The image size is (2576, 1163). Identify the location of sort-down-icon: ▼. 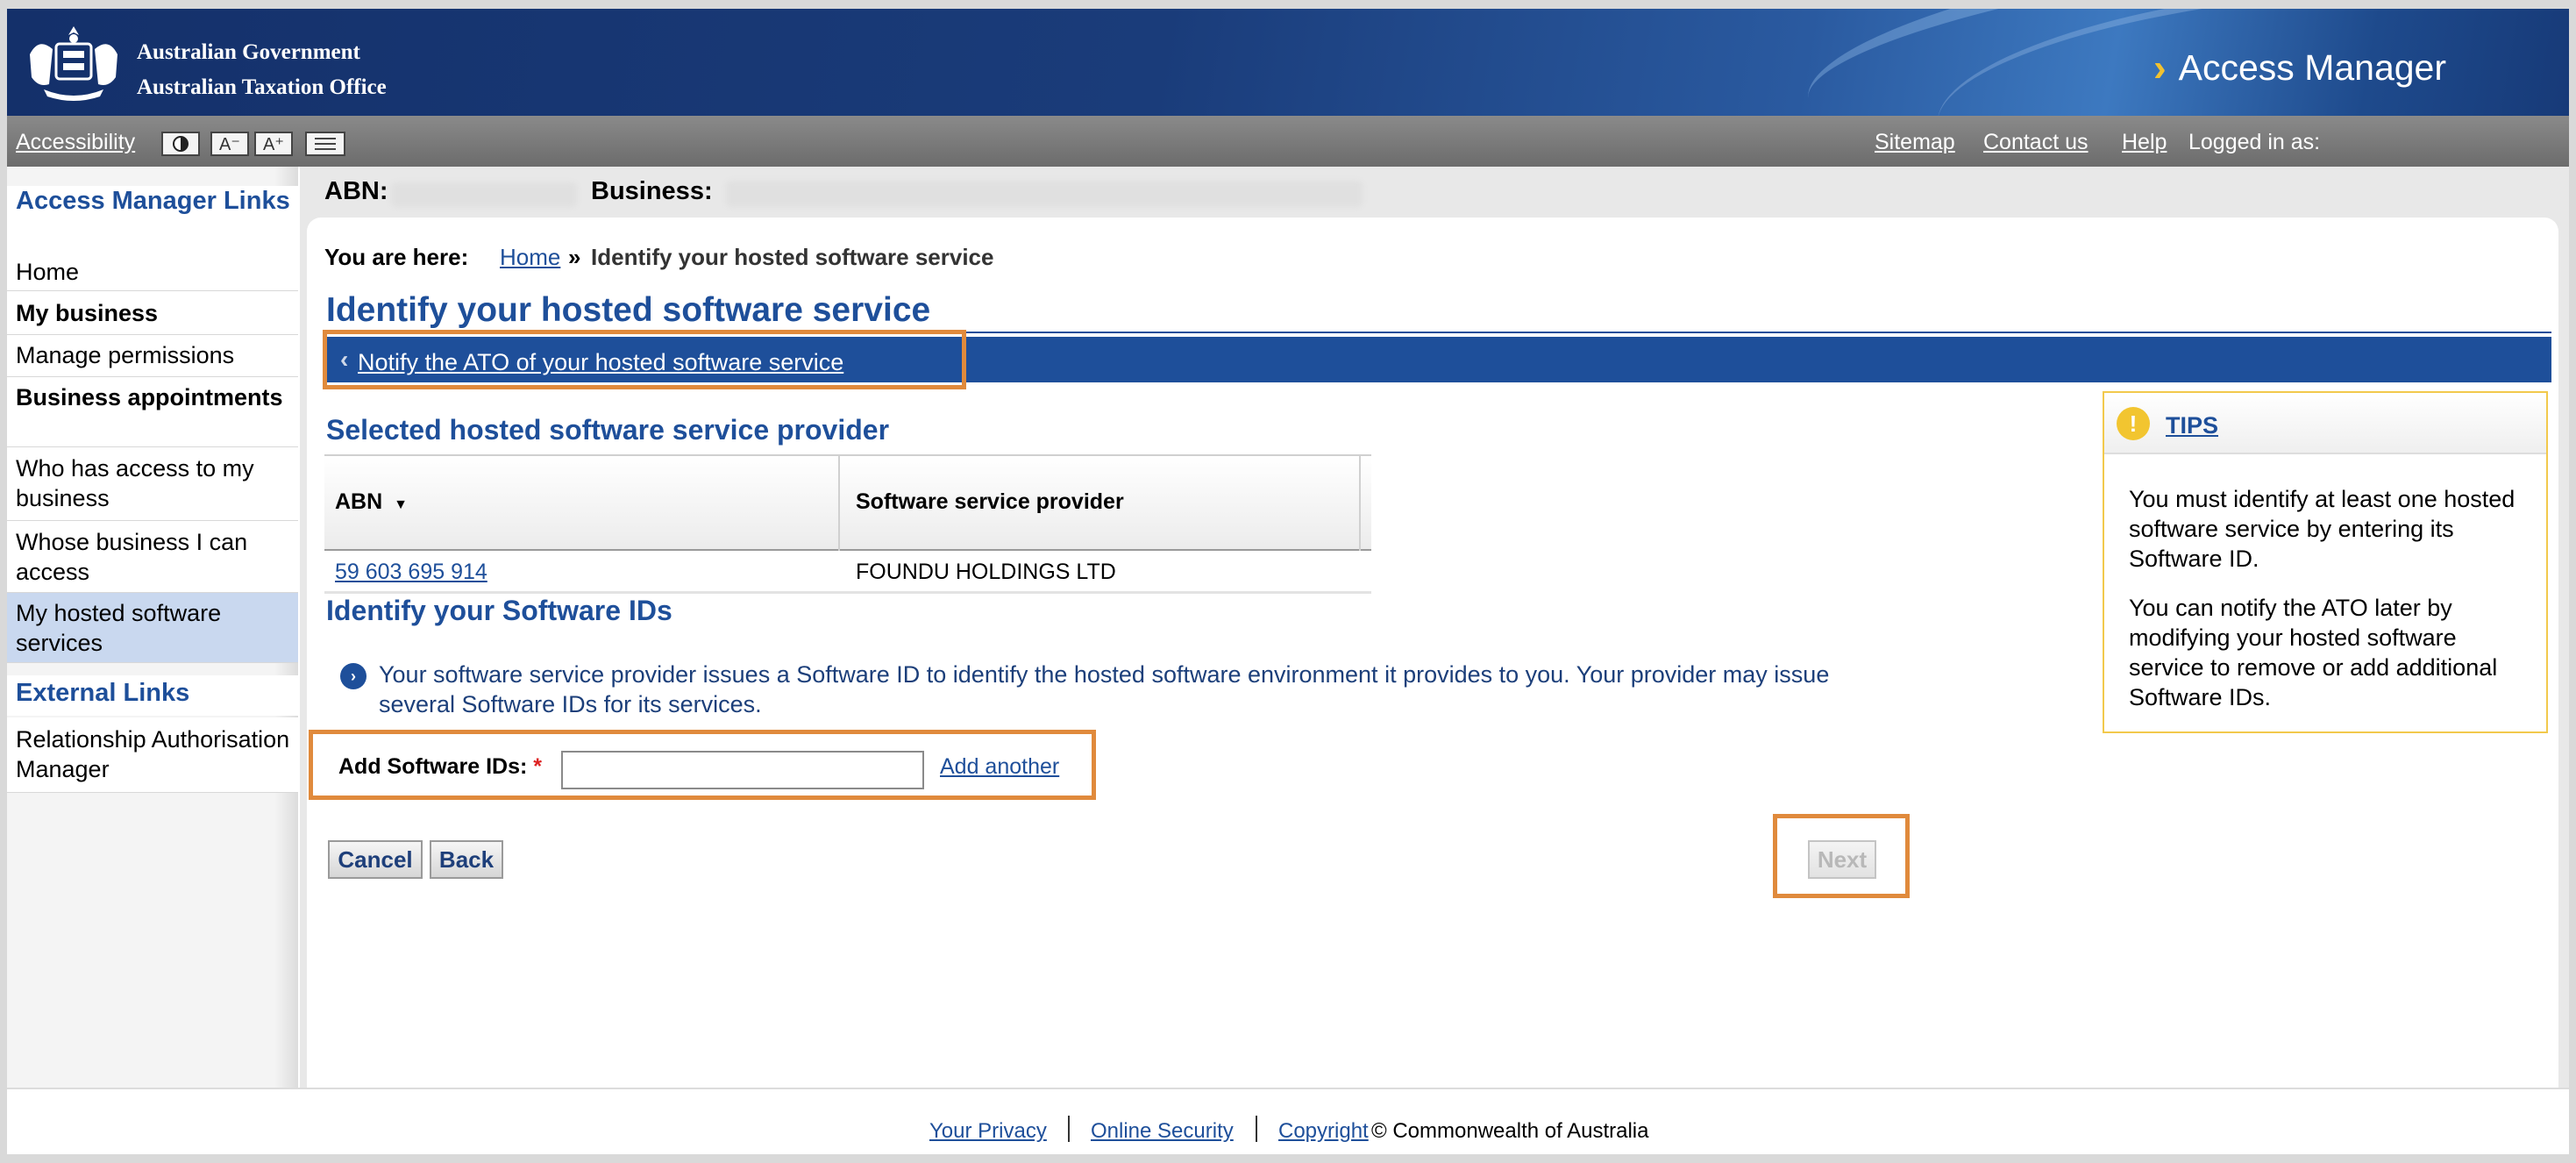
(401, 504).